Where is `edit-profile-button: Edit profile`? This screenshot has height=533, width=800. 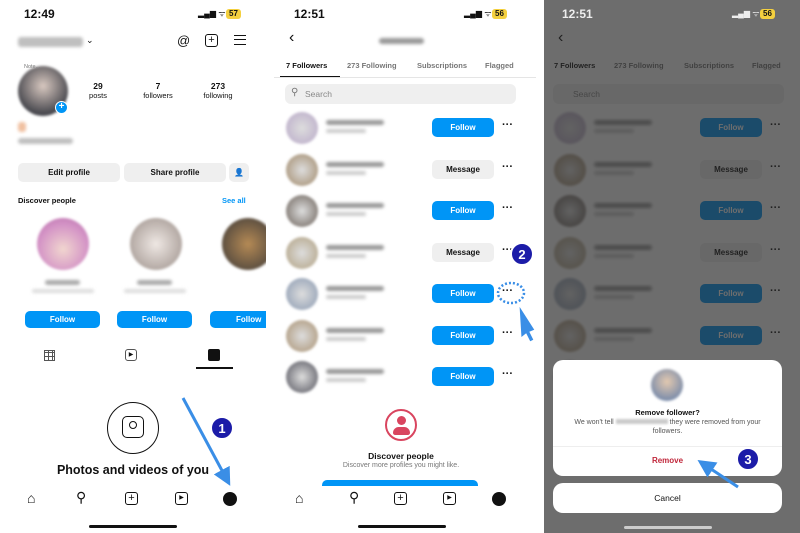
edit-profile-button: Edit profile is located at coordinates (69, 172).